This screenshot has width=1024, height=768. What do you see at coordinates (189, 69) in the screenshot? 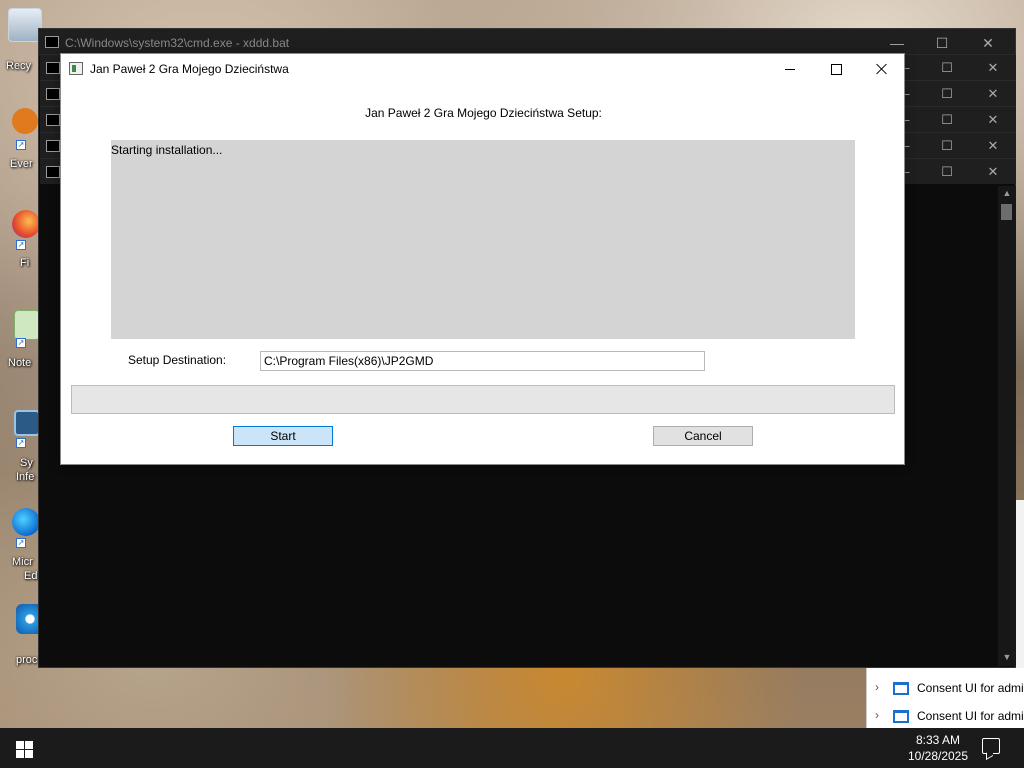
I see `setup-window-title: Jan Paweł 2 Gra Mojego Dzieciństwa` at bounding box center [189, 69].